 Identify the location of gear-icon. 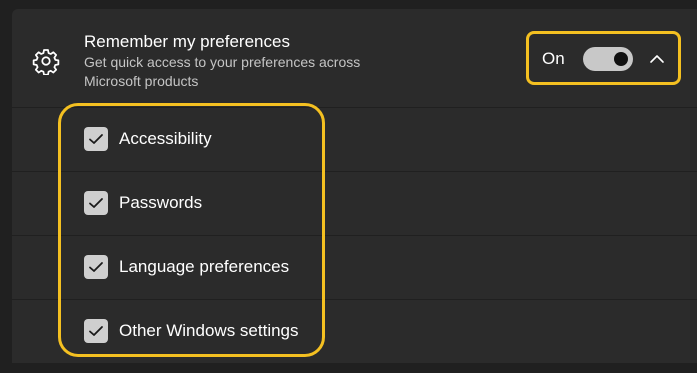
(46, 62).